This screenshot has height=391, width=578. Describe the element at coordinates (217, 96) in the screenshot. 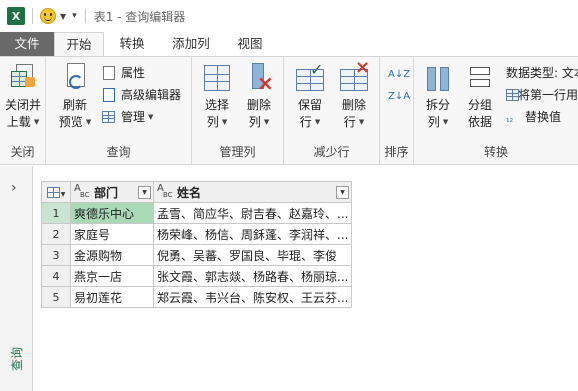

I see `choose-columns-button: 选择 列 ▼` at that location.